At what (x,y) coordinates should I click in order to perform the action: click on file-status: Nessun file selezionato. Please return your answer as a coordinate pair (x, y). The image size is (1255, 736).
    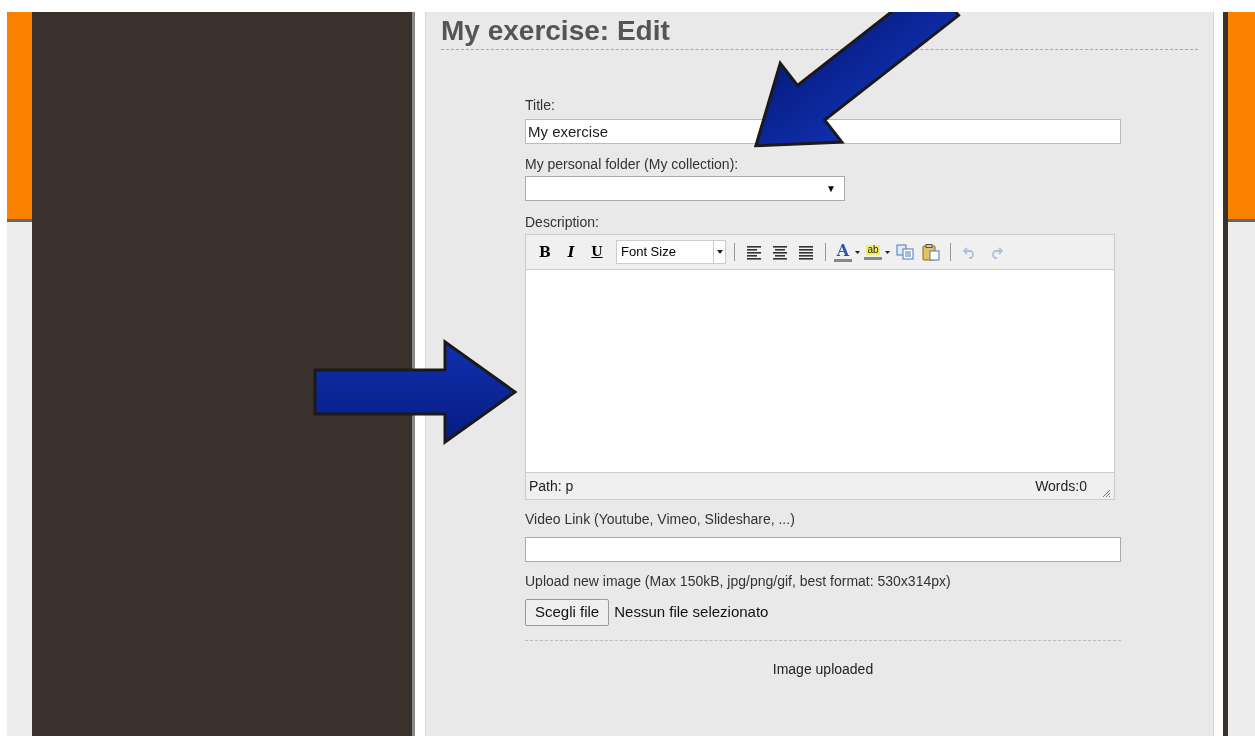
    Looking at the image, I should click on (691, 612).